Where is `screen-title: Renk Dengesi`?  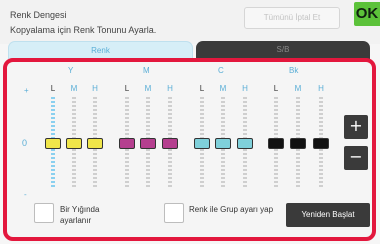 screen-title: Renk Dengesi is located at coordinates (38, 15).